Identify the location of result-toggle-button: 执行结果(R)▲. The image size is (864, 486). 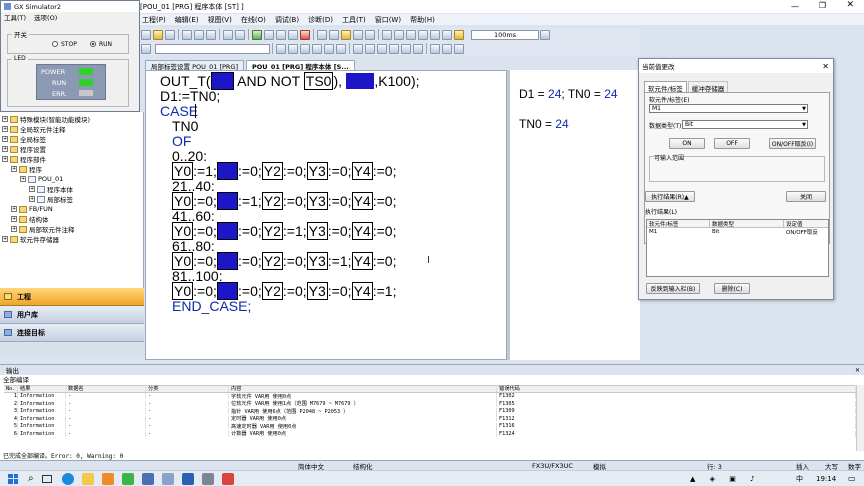
(670, 196).